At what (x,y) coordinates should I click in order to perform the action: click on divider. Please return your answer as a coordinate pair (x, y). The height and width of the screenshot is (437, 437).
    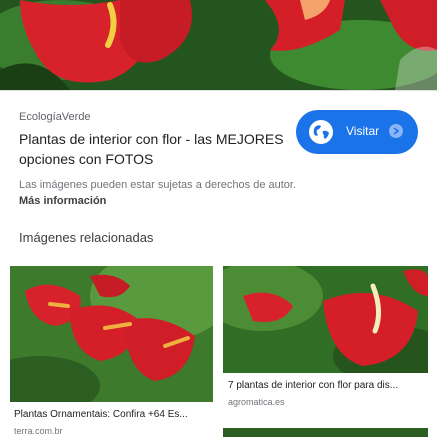
    Looking at the image, I should click on (218, 90).